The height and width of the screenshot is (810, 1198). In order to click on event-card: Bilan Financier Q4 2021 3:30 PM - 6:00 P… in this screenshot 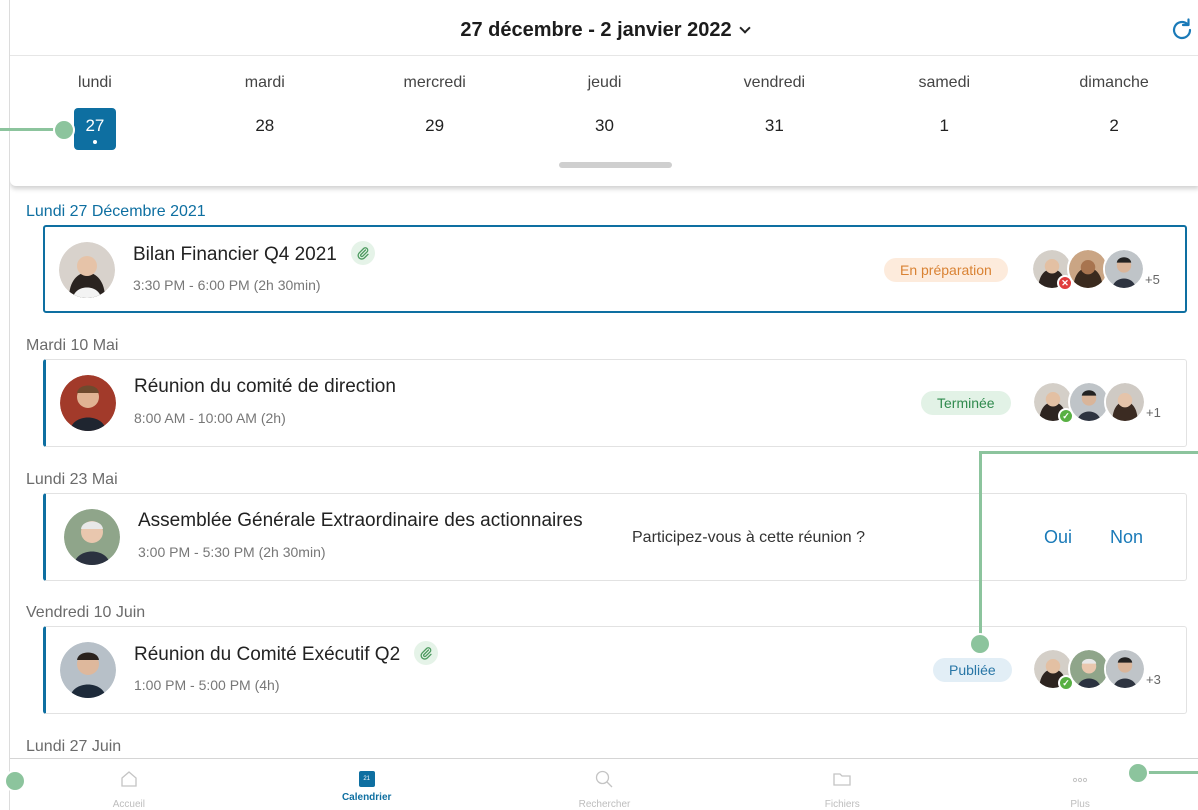, I will do `click(615, 269)`.